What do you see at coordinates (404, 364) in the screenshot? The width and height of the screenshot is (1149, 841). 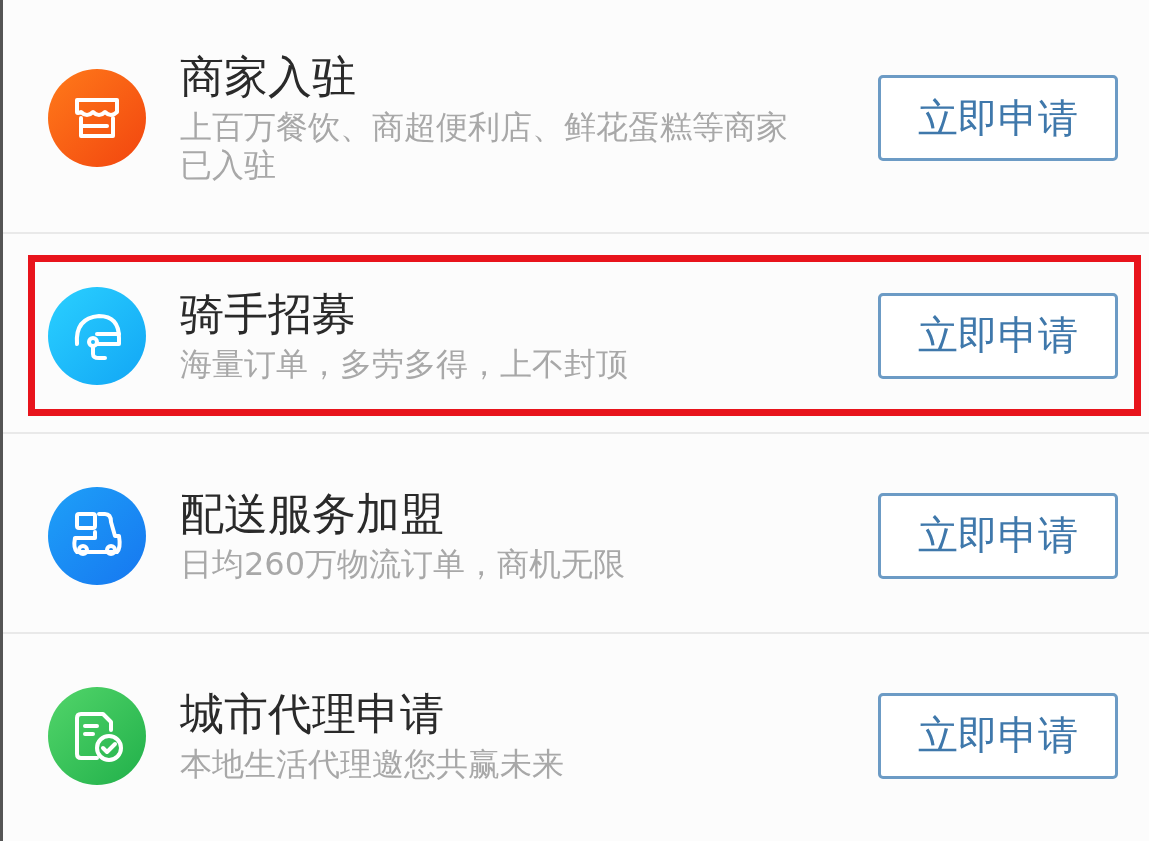 I see `item-description: 海量订单，多劳多得，上不封顶` at bounding box center [404, 364].